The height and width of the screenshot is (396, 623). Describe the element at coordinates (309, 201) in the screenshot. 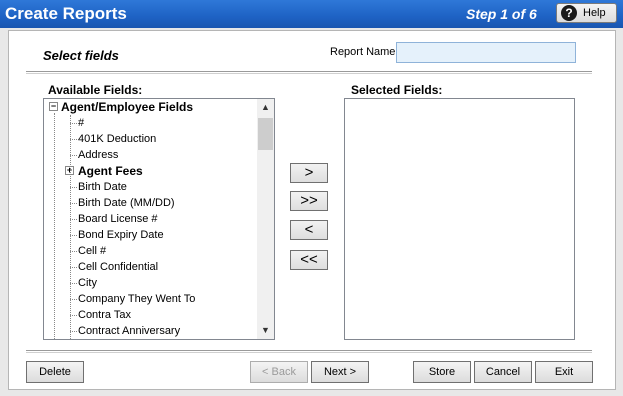

I see `add-all-fields-button: >>` at that location.